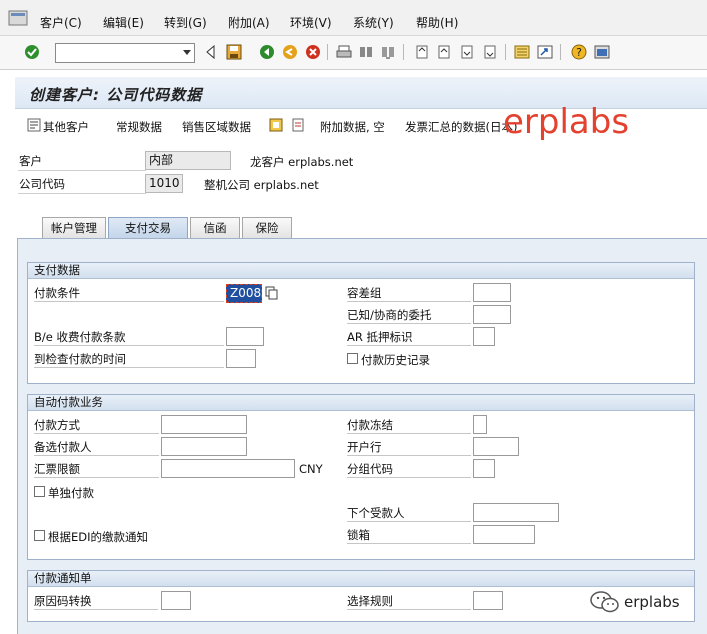 The height and width of the screenshot is (634, 707). What do you see at coordinates (39, 491) in the screenshot?
I see `individual-payment-checkbox` at bounding box center [39, 491].